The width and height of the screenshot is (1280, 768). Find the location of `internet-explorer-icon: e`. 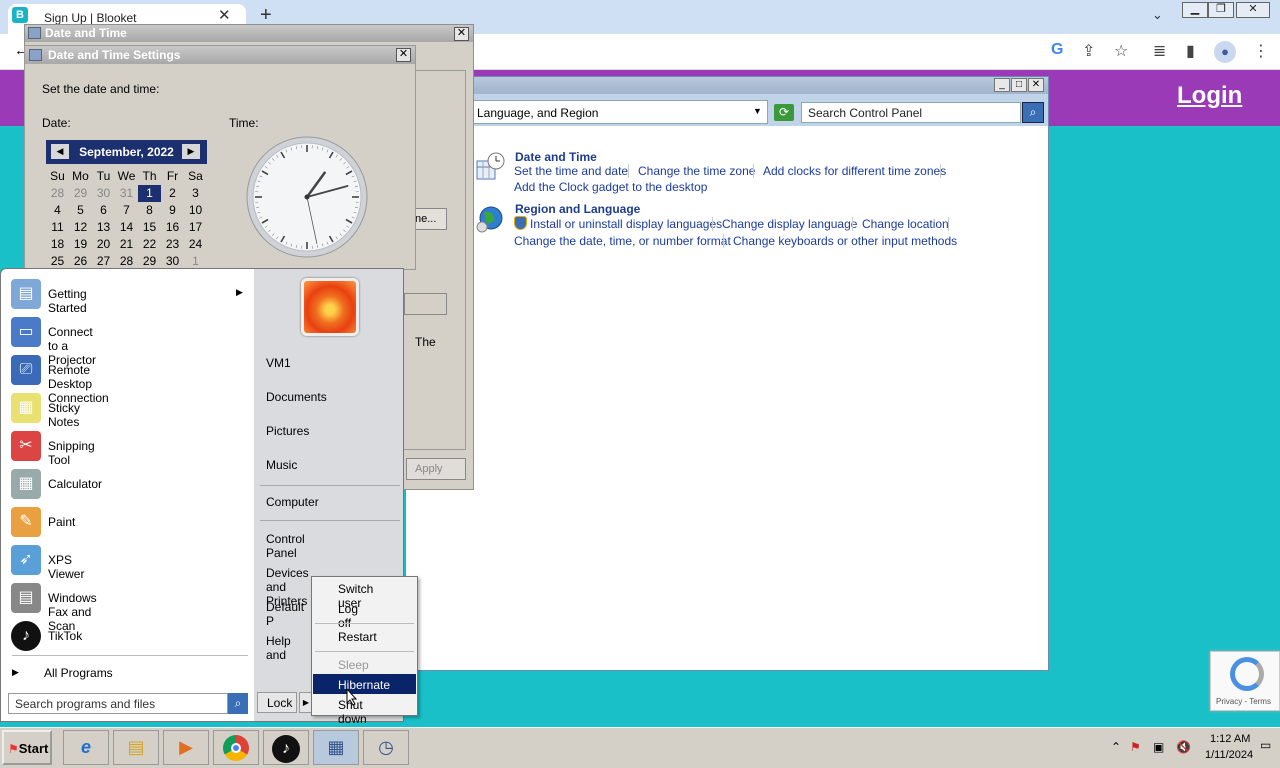

internet-explorer-icon: e is located at coordinates (86, 747).